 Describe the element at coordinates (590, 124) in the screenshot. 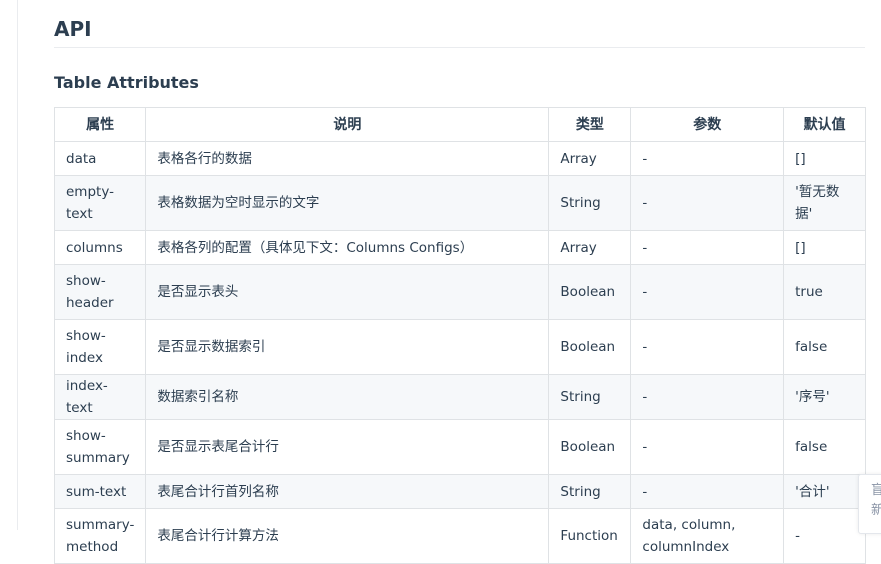

I see `header-type: 类型` at that location.